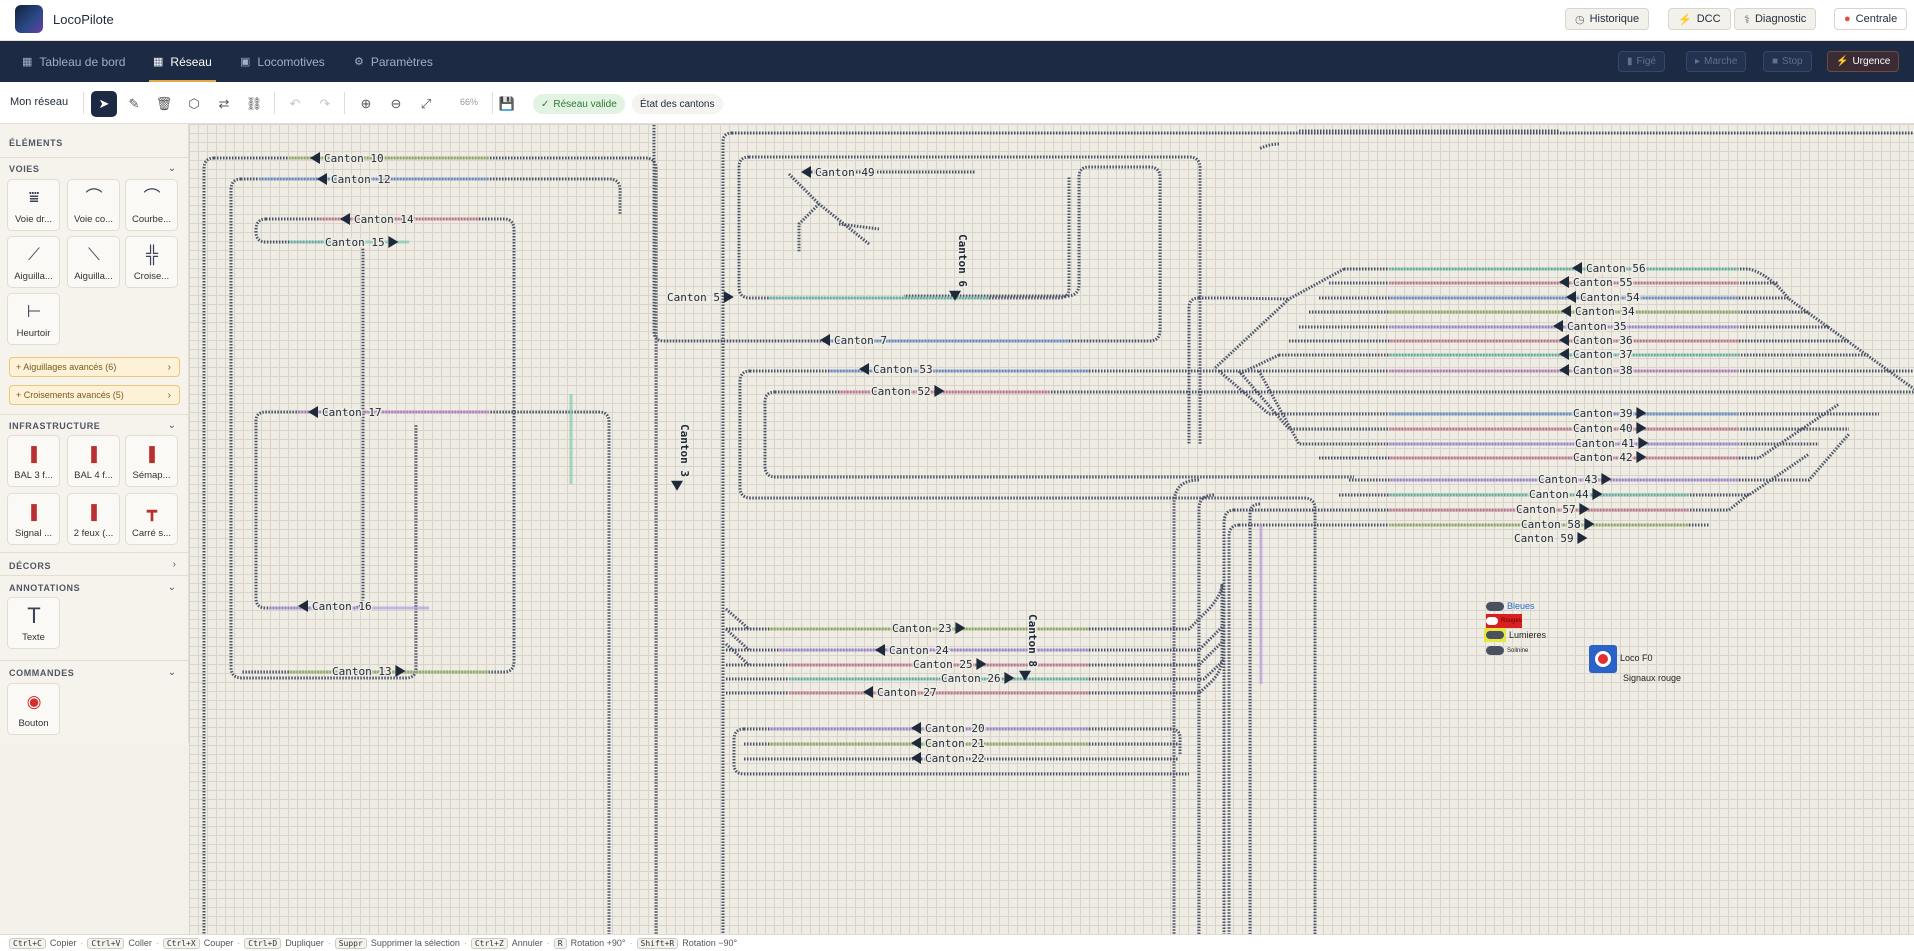 The image size is (1914, 951). What do you see at coordinates (30, 566) in the screenshot?
I see `section-decors: DÉCORS` at bounding box center [30, 566].